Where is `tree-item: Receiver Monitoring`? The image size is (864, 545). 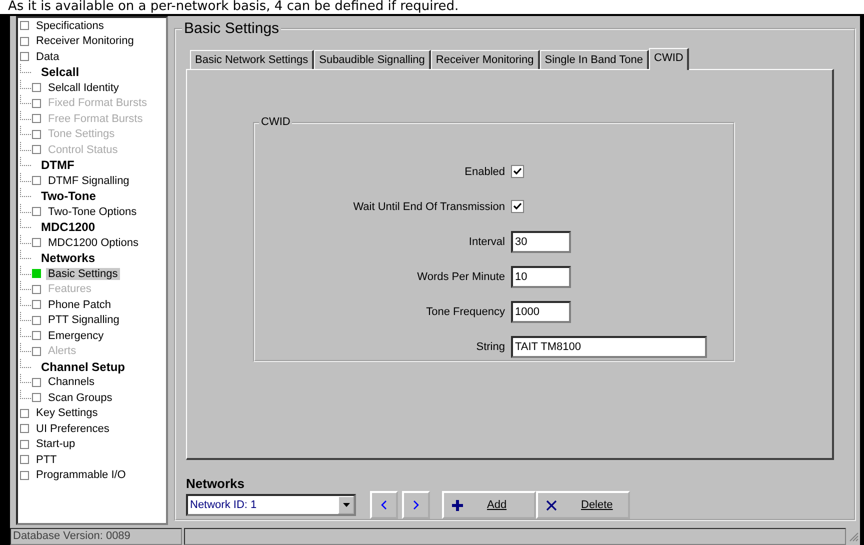 tree-item: Receiver Monitoring is located at coordinates (85, 41).